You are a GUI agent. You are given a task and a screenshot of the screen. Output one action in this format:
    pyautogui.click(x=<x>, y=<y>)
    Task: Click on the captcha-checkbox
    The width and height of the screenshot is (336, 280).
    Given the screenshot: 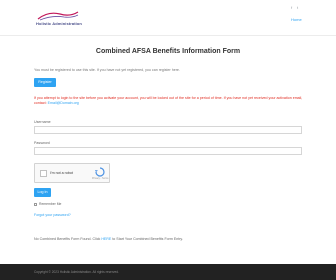 What is the action you would take?
    pyautogui.click(x=43, y=173)
    